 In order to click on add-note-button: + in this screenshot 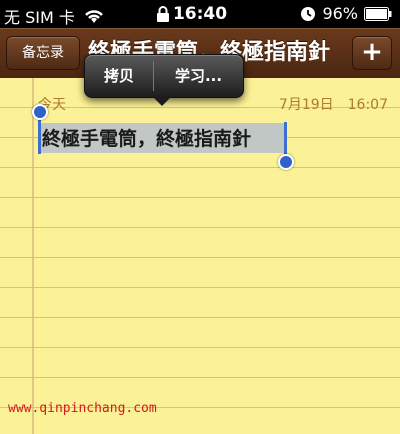, I will do `click(372, 53)`.